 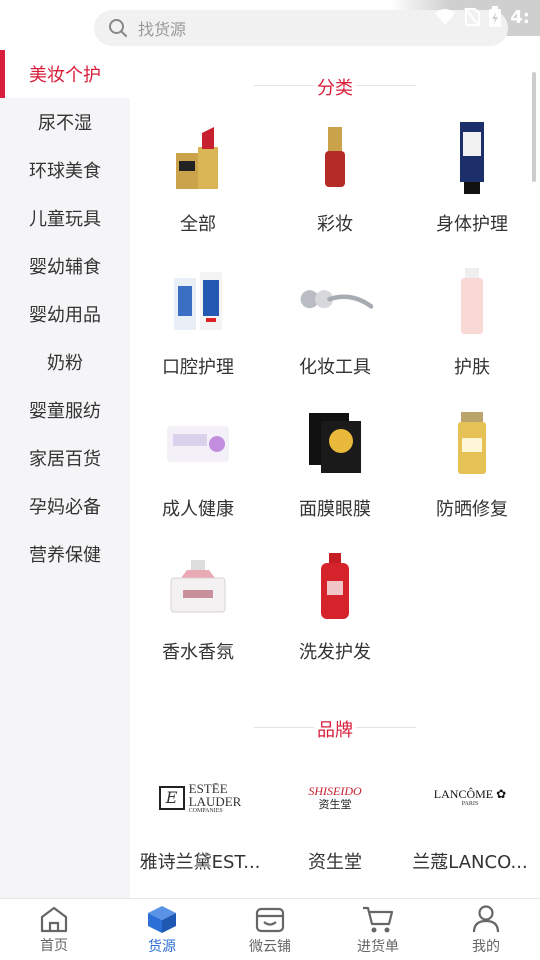 I want to click on skincare-bottle-icon, so click(x=472, y=301).